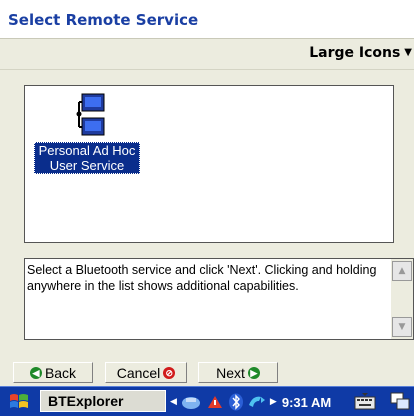 This screenshot has height=416, width=414. I want to click on scroll-up-button: ▲, so click(402, 271).